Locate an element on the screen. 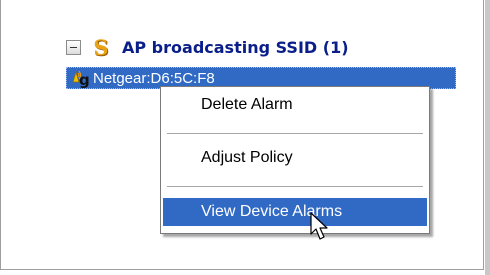 The height and width of the screenshot is (275, 490). device-label: Netgear:D6:5C:F8 is located at coordinates (154, 78).